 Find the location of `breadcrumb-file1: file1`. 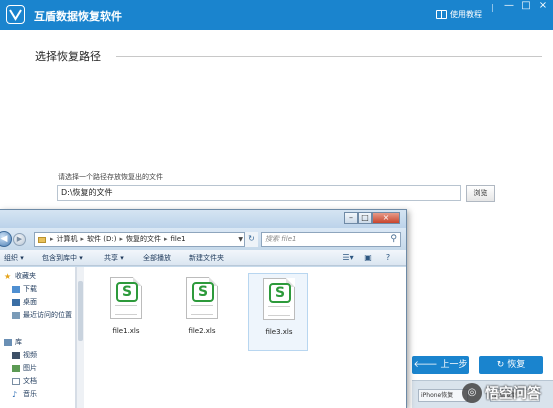

breadcrumb-file1: file1 is located at coordinates (178, 239).